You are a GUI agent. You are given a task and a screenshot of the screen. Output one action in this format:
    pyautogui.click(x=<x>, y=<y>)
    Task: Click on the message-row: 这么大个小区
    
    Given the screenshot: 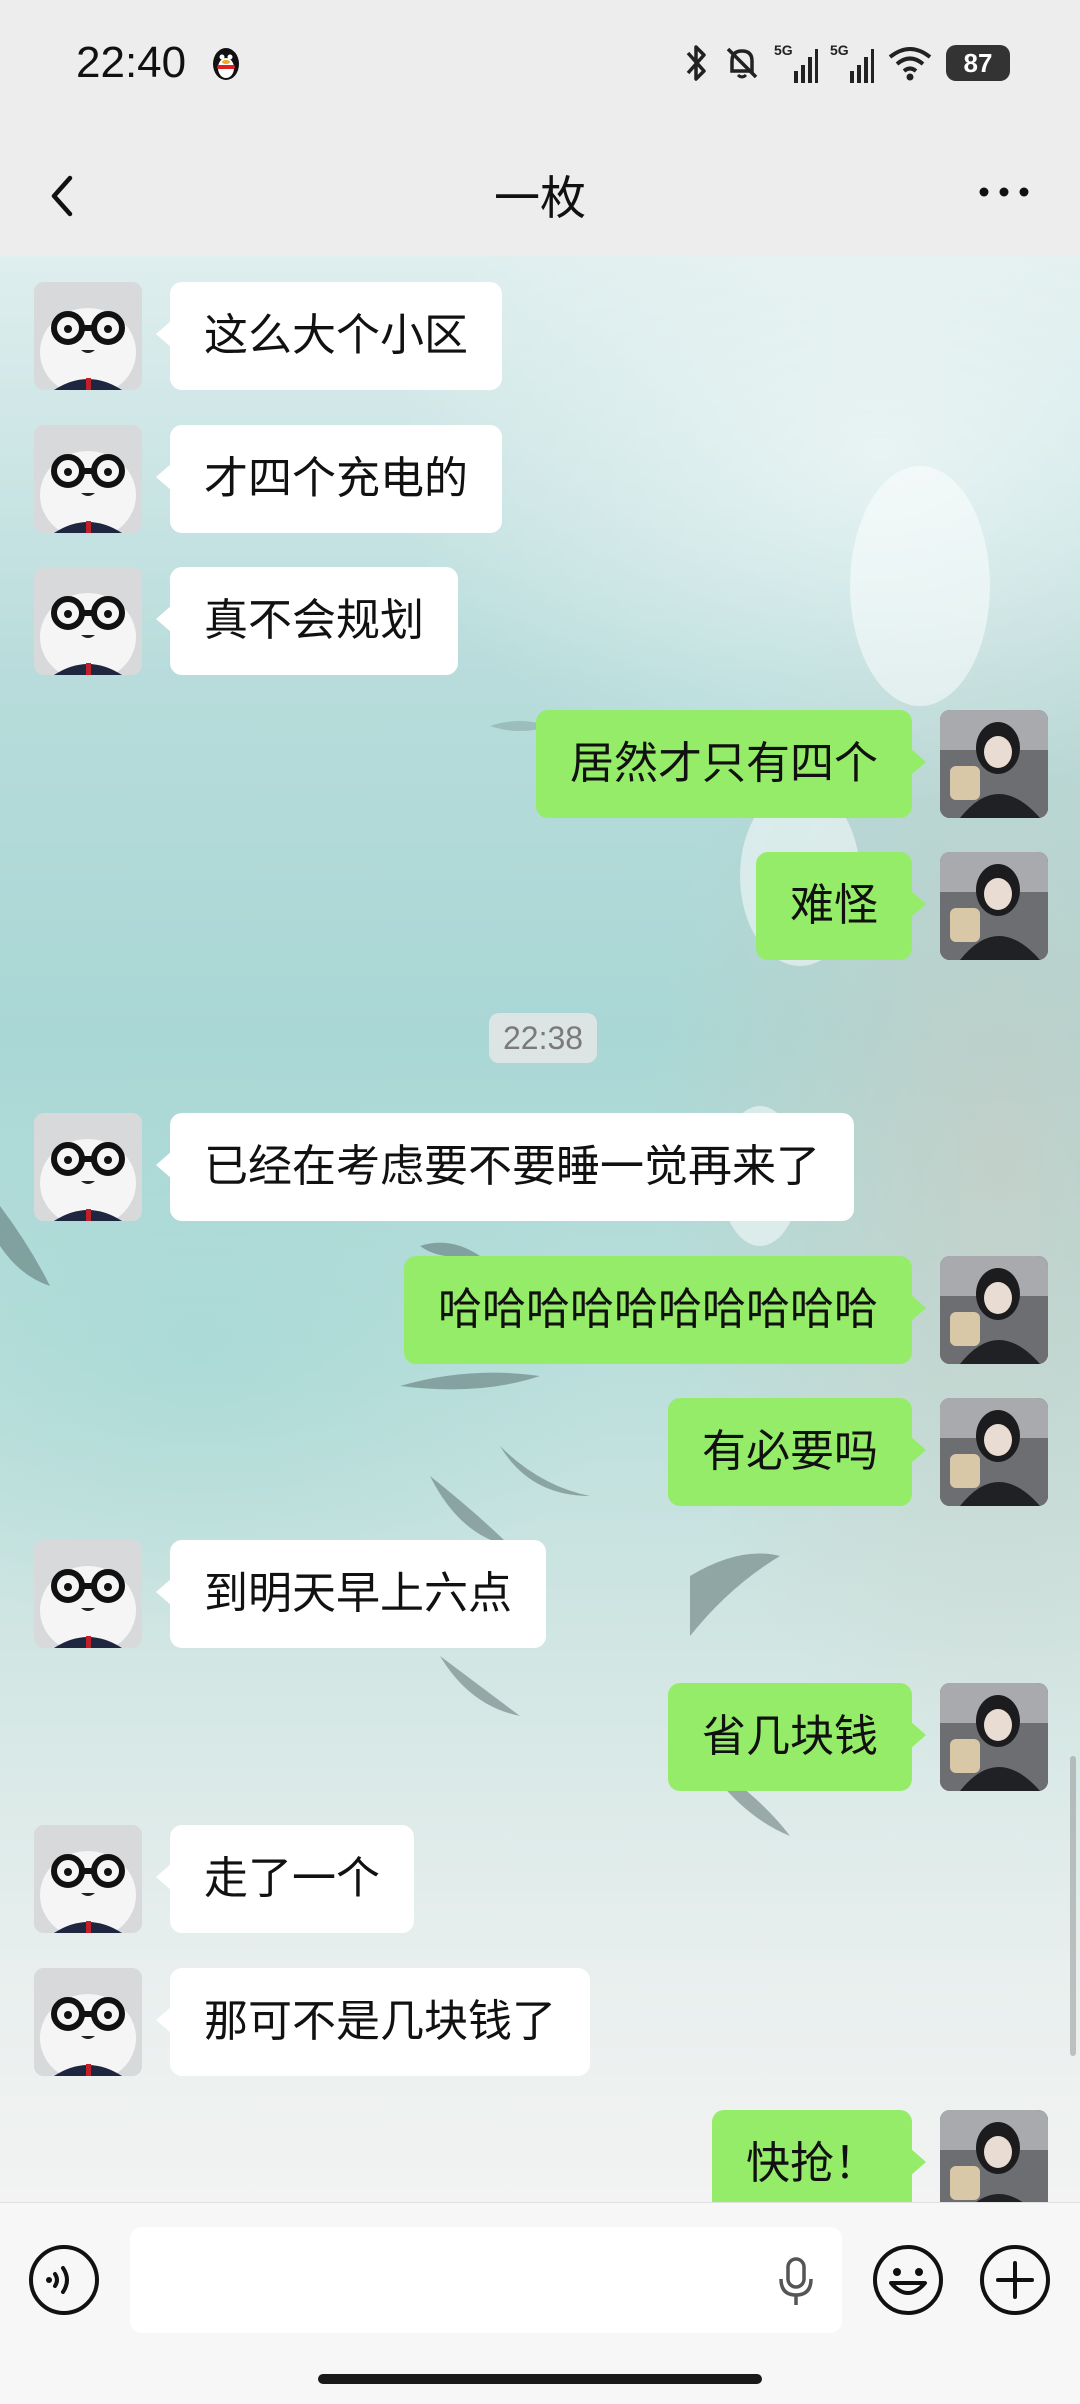 What is the action you would take?
    pyautogui.click(x=540, y=336)
    